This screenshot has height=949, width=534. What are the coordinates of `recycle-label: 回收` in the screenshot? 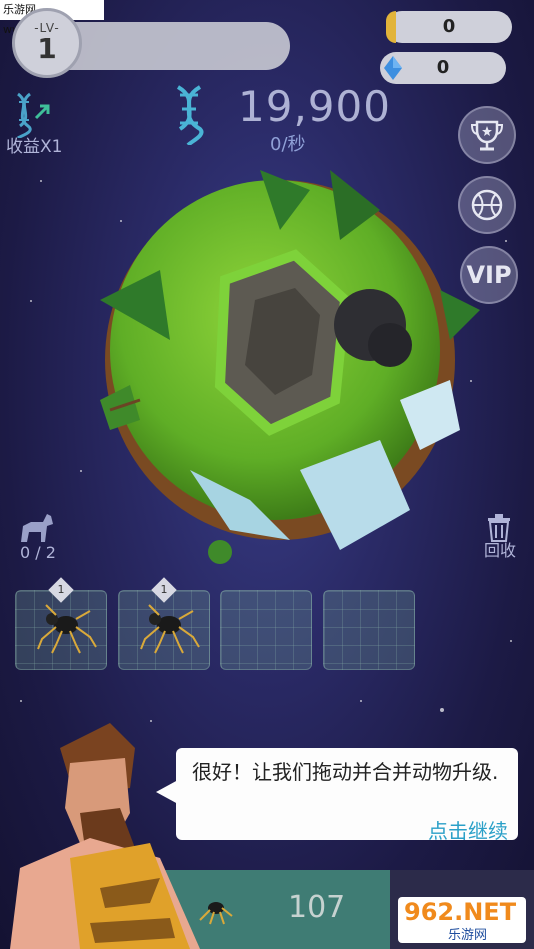 It's located at (500, 549).